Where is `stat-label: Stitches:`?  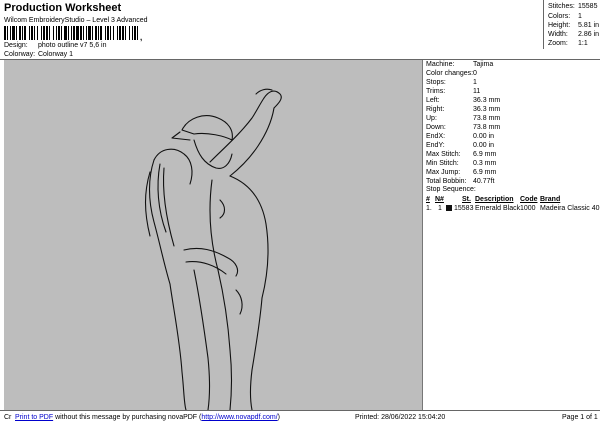
stat-label: Stitches: is located at coordinates (561, 6).